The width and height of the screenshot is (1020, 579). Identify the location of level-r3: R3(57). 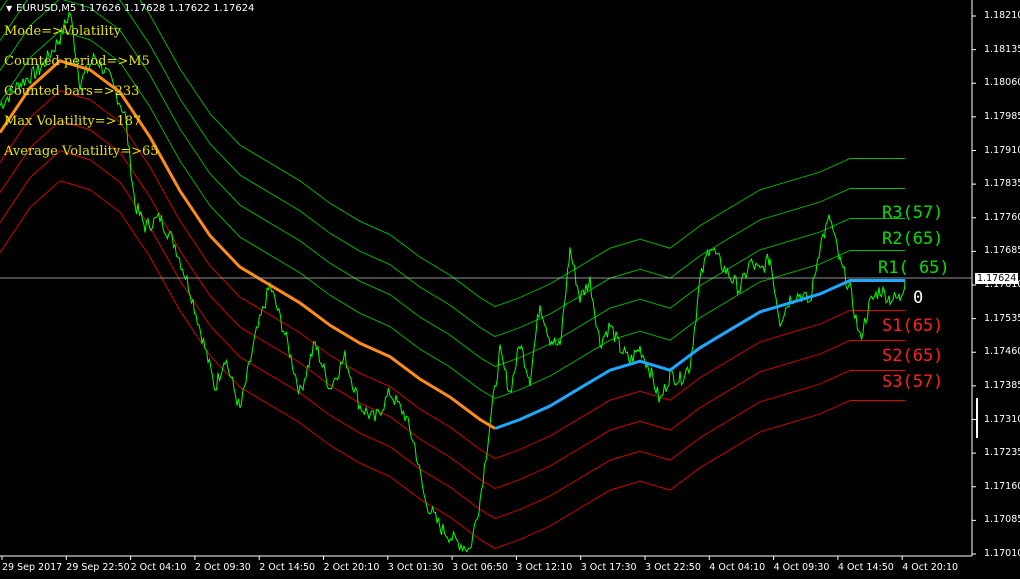
(913, 213).